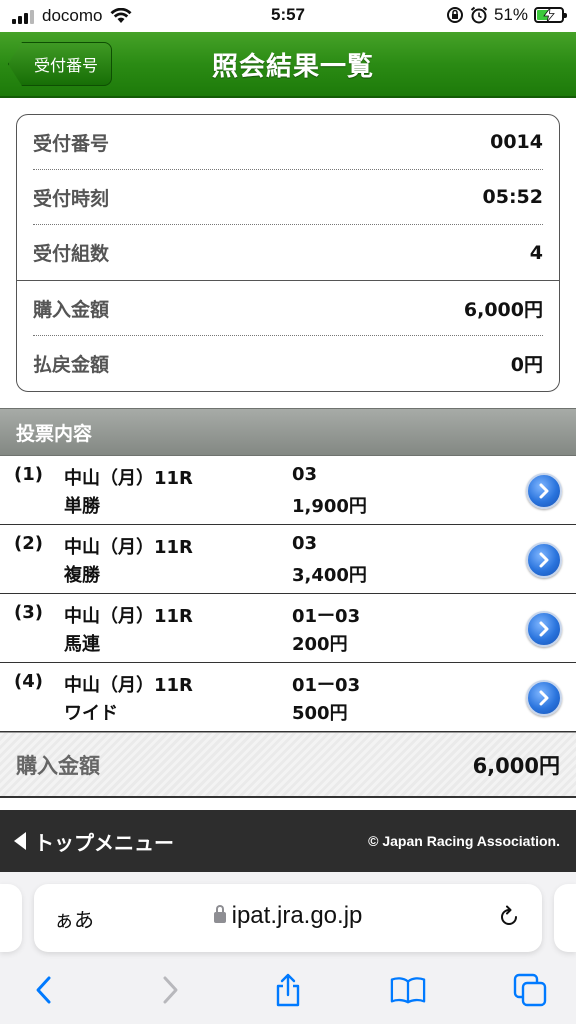 Image resolution: width=576 pixels, height=1024 pixels. I want to click on page-title: 照会結果一覧, so click(292, 67).